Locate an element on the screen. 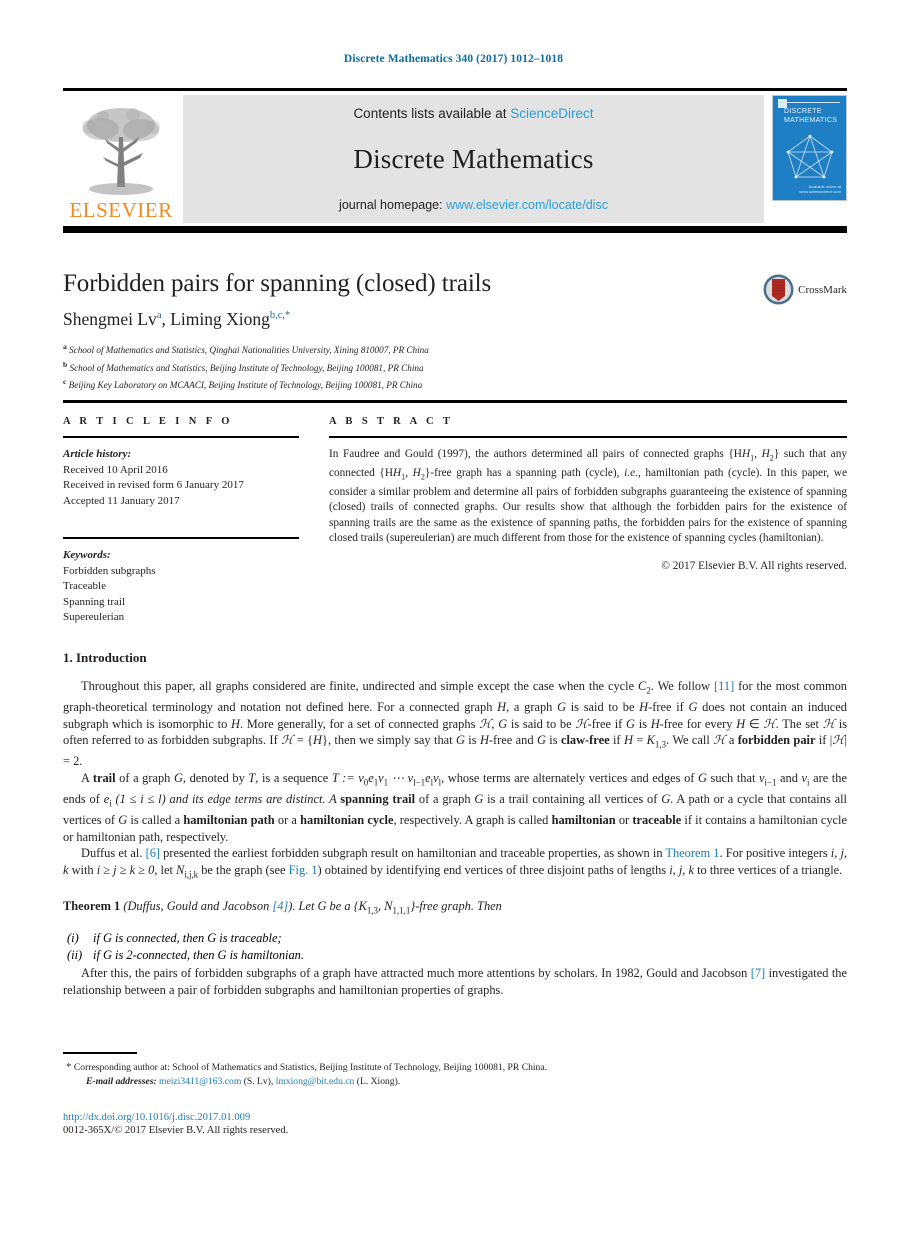 This screenshot has height=1238, width=907. p2-seg13: is called a is located at coordinates (155, 820).